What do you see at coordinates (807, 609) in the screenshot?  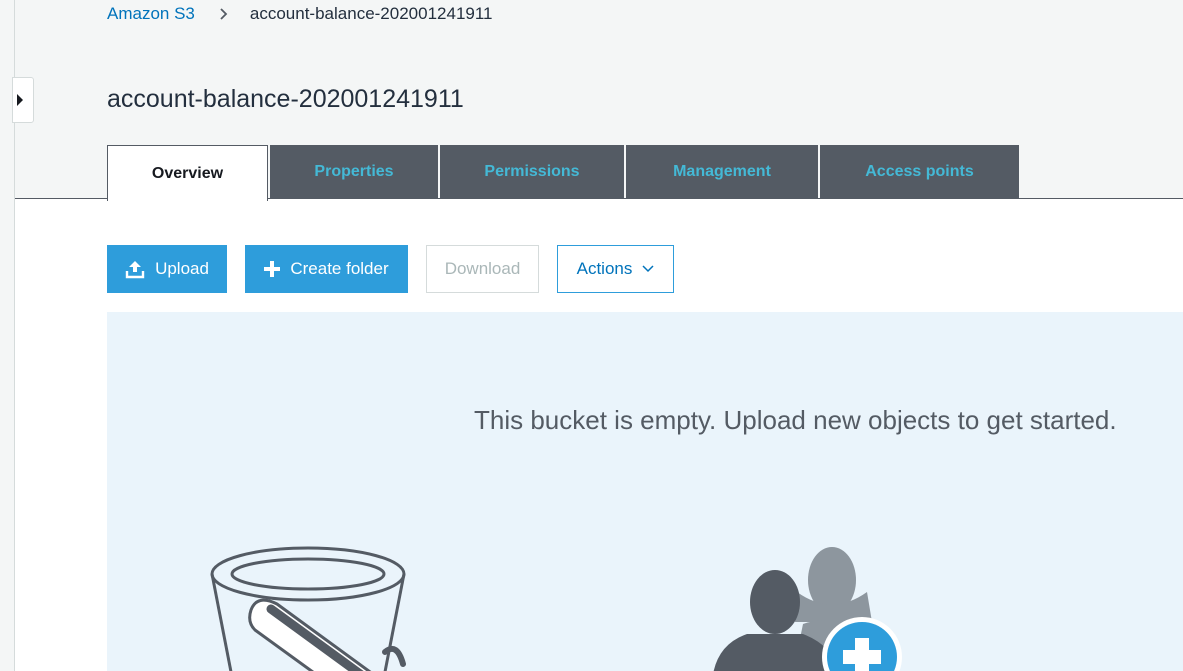 I see `add-user-icon` at bounding box center [807, 609].